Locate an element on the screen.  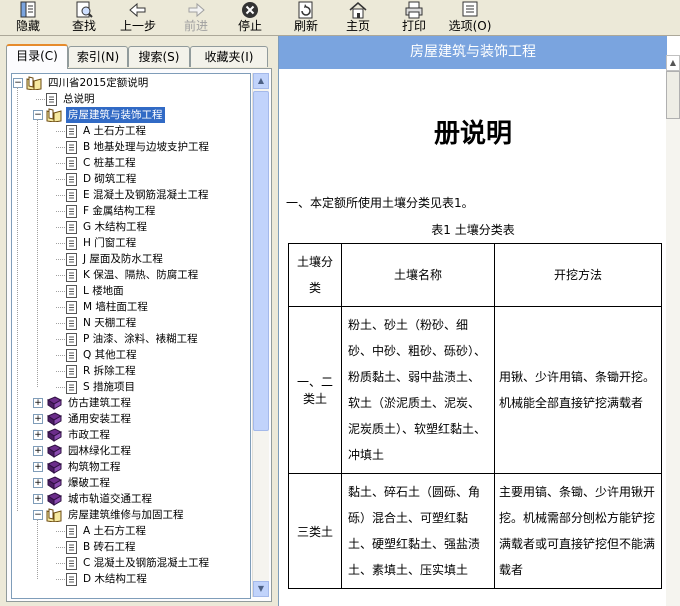
tree-item: J 屋面及防水工程 is located at coordinates (115, 259).